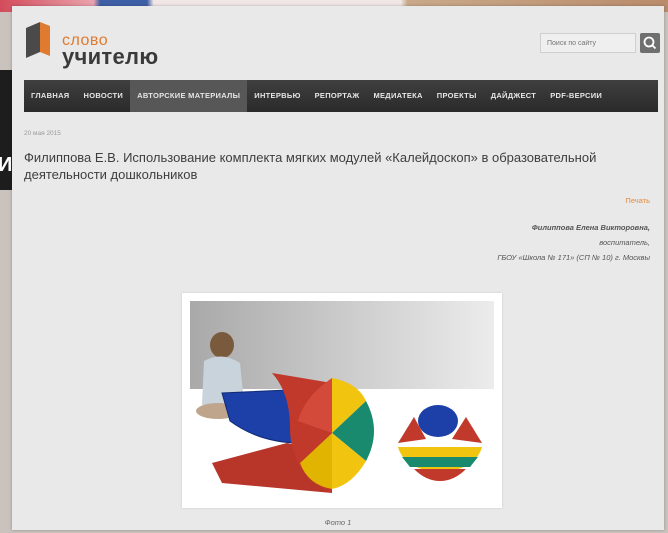 This screenshot has height=533, width=668. I want to click on nav-item-interview: ИНТЕРВЬЮ, so click(277, 96).